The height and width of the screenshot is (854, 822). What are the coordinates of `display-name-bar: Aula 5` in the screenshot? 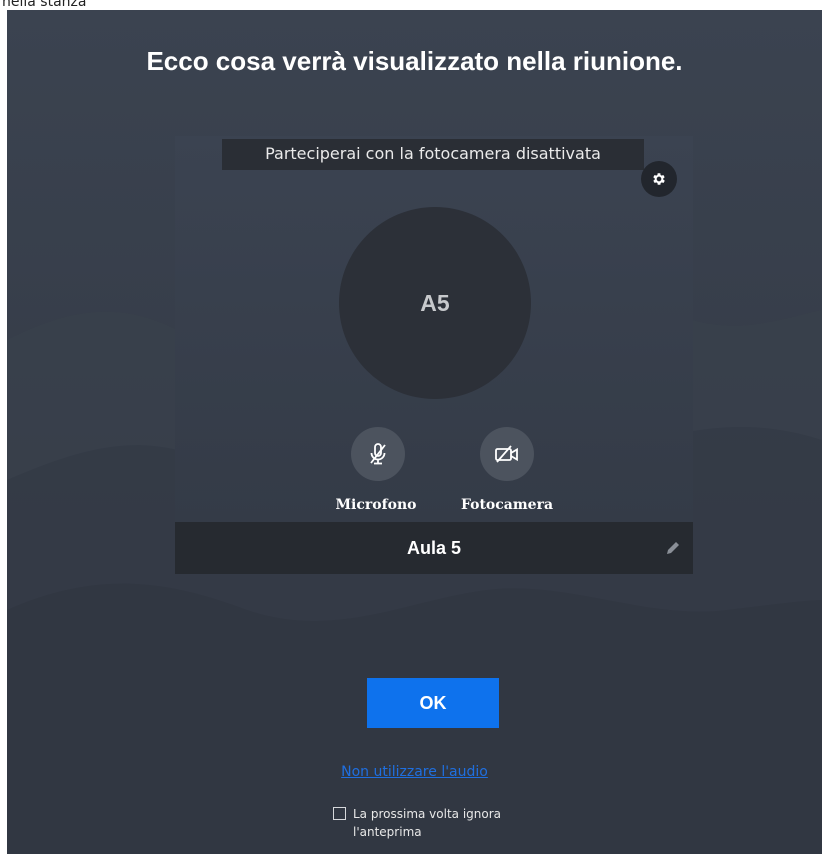 It's located at (434, 548).